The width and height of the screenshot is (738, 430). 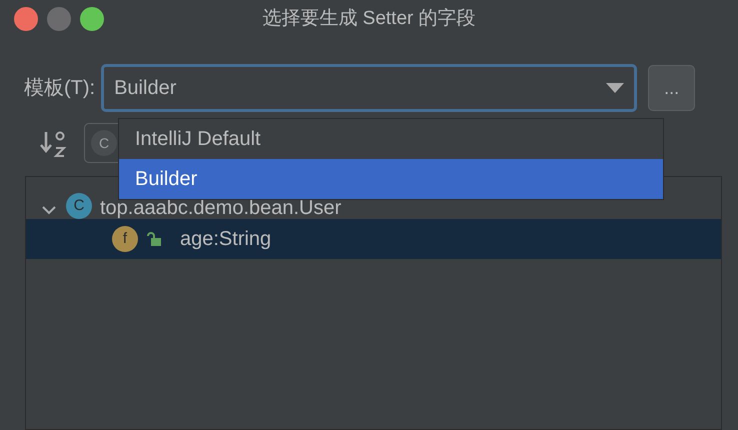 What do you see at coordinates (60, 88) in the screenshot?
I see `template-label: 模板(T):` at bounding box center [60, 88].